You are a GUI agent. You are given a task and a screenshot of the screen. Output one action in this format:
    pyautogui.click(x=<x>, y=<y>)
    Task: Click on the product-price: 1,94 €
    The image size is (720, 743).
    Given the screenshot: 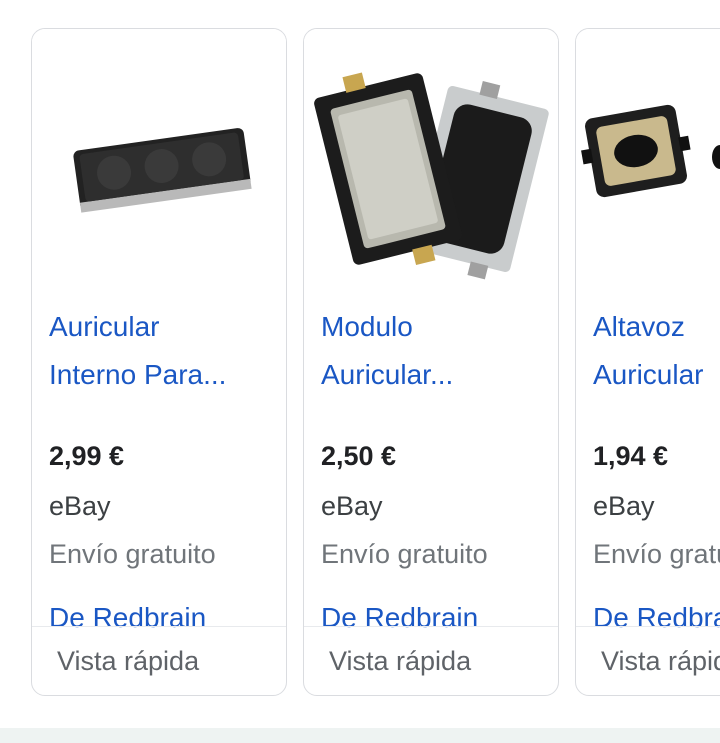 What is the action you would take?
    pyautogui.click(x=631, y=456)
    